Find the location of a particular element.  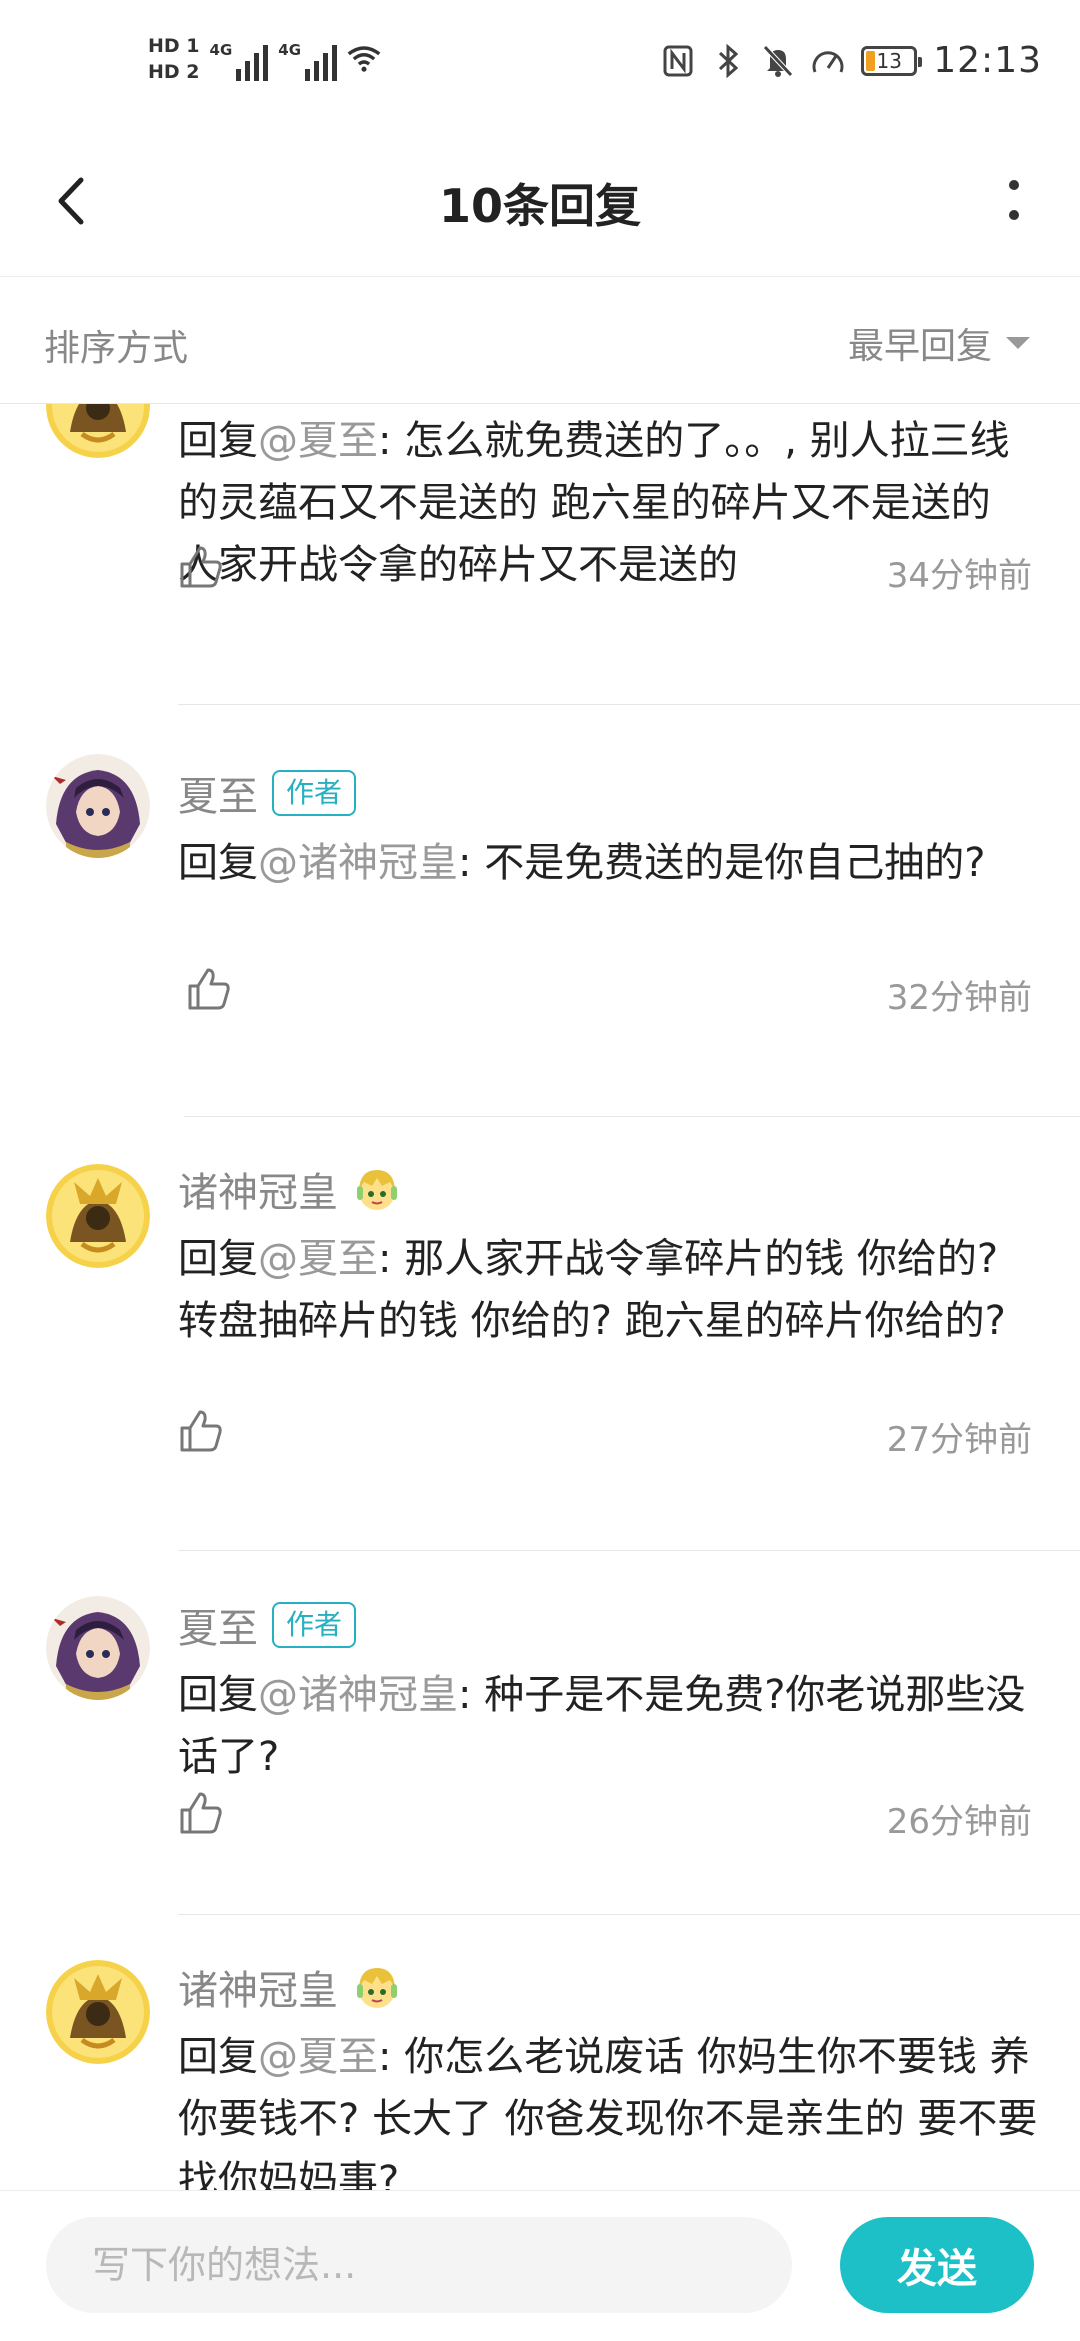

reply-time: 26分钟前 is located at coordinates (959, 1822).